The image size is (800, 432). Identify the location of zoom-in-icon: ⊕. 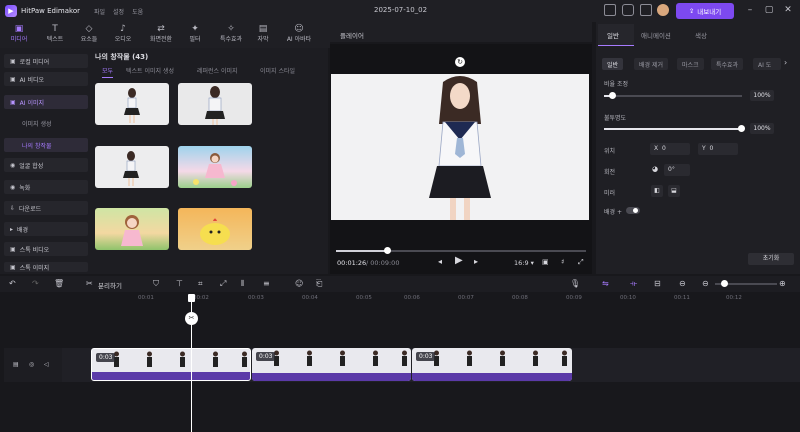
(782, 284).